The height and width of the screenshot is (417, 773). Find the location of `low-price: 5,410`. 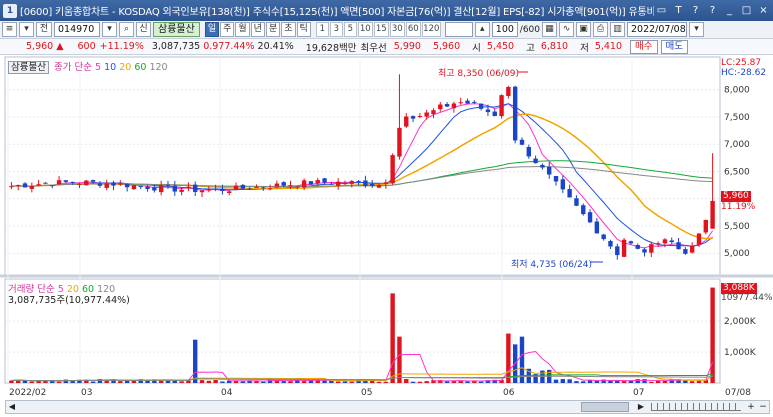

low-price: 5,410 is located at coordinates (608, 46).